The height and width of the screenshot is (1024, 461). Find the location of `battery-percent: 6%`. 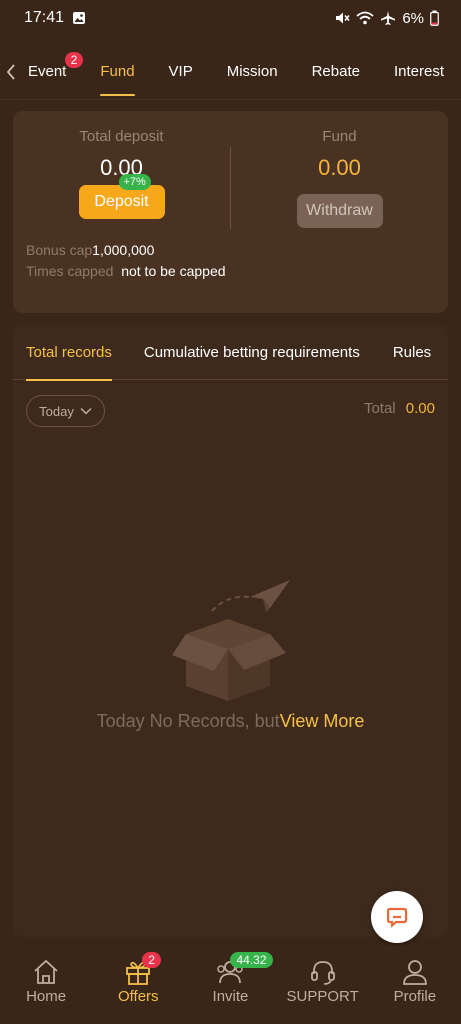

battery-percent: 6% is located at coordinates (413, 18).